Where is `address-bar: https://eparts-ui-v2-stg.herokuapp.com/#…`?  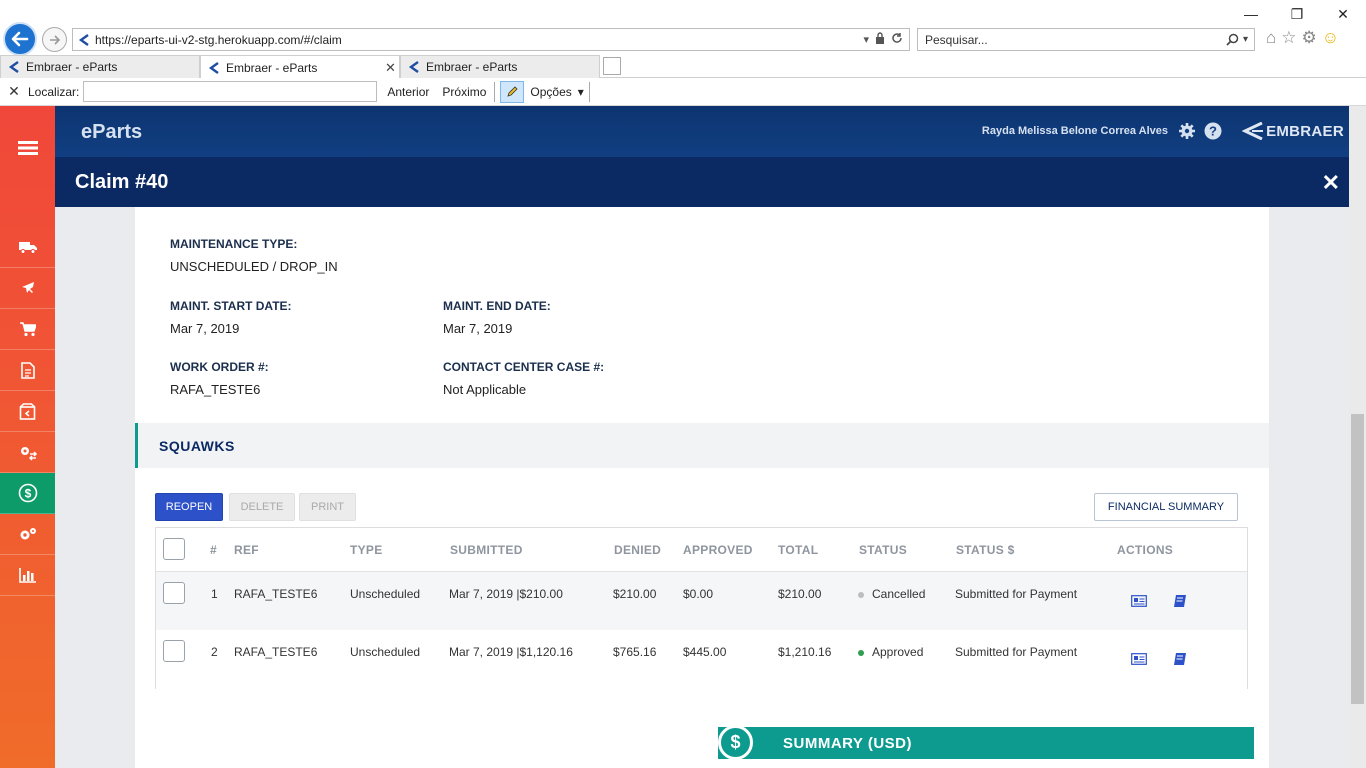
address-bar: https://eparts-ui-v2-stg.herokuapp.com/#… is located at coordinates (491, 39).